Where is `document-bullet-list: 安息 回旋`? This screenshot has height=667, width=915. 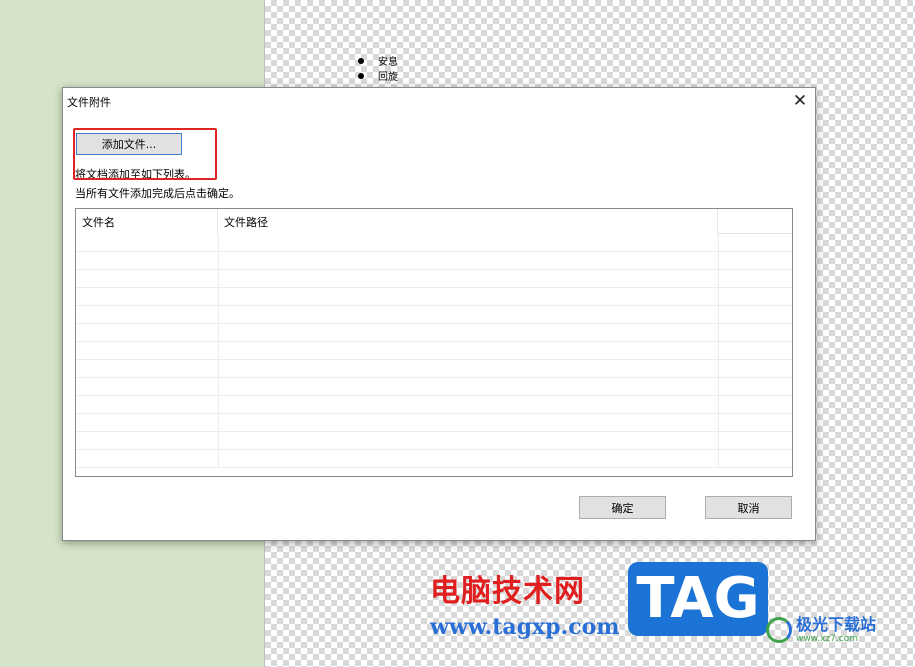
document-bullet-list: 安息 回旋 is located at coordinates (376, 68).